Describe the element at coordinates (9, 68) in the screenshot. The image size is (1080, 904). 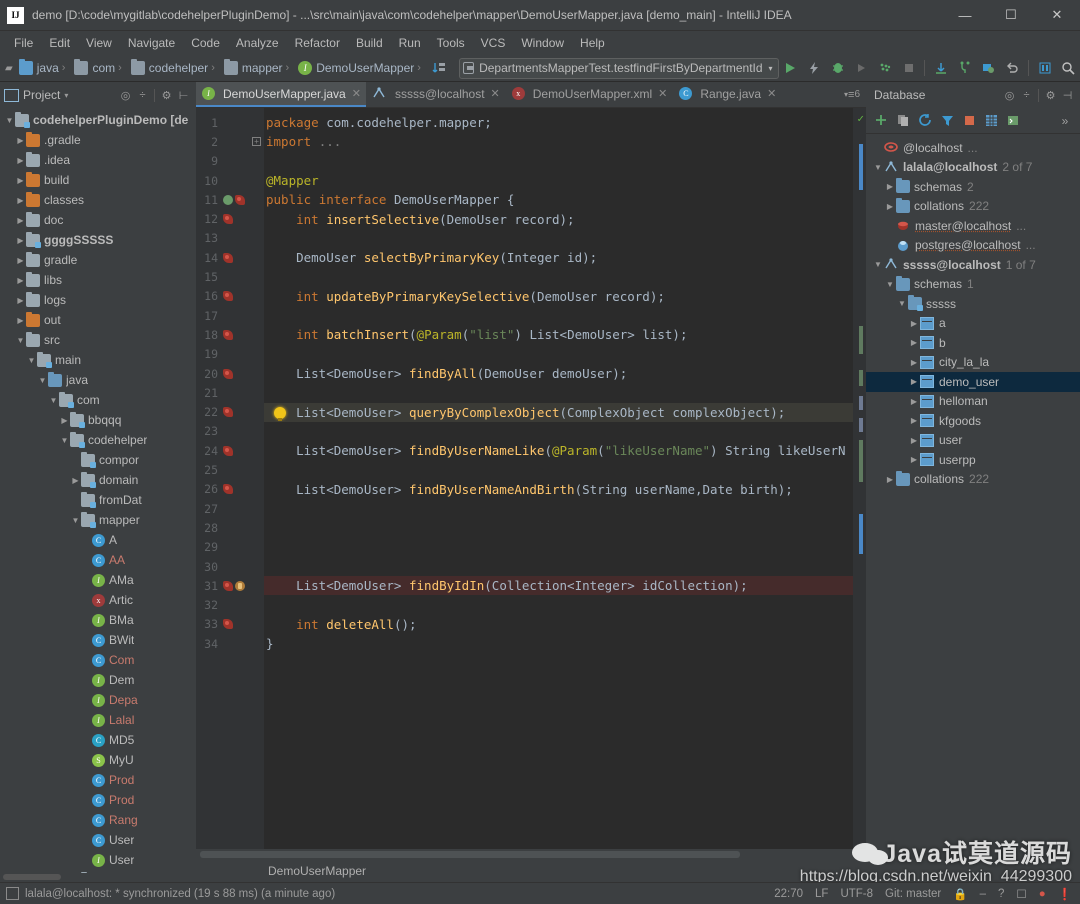
I see `breadcrumb-home-icon: ▰` at that location.